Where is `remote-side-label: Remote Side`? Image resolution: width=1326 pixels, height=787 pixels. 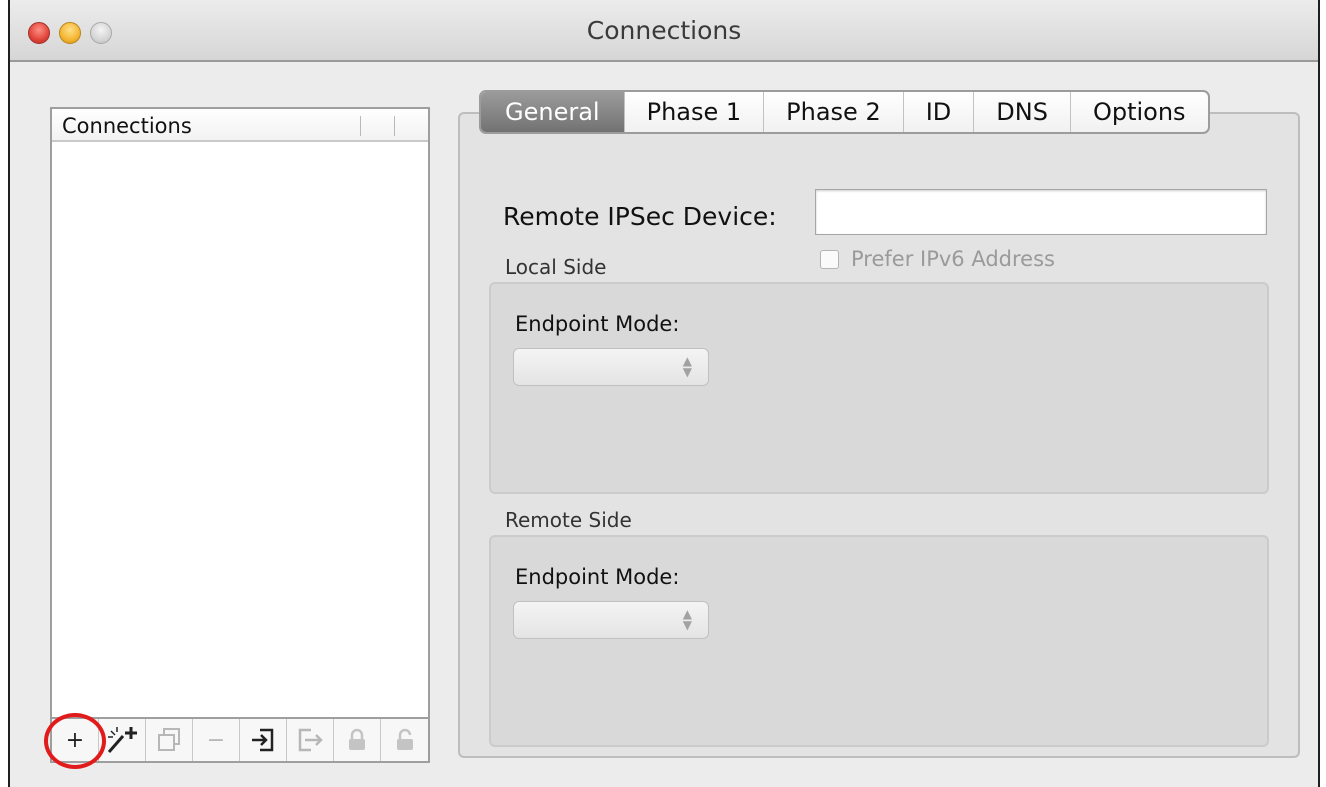 remote-side-label: Remote Side is located at coordinates (568, 520).